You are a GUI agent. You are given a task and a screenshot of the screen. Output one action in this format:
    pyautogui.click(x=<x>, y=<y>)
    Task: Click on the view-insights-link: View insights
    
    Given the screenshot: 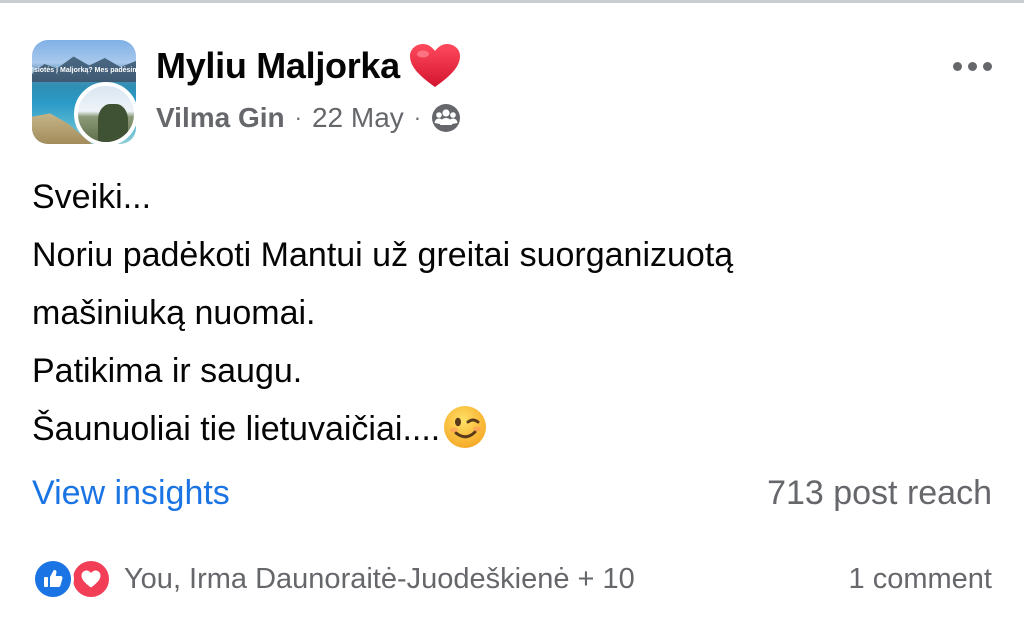 What is the action you would take?
    pyautogui.click(x=131, y=493)
    